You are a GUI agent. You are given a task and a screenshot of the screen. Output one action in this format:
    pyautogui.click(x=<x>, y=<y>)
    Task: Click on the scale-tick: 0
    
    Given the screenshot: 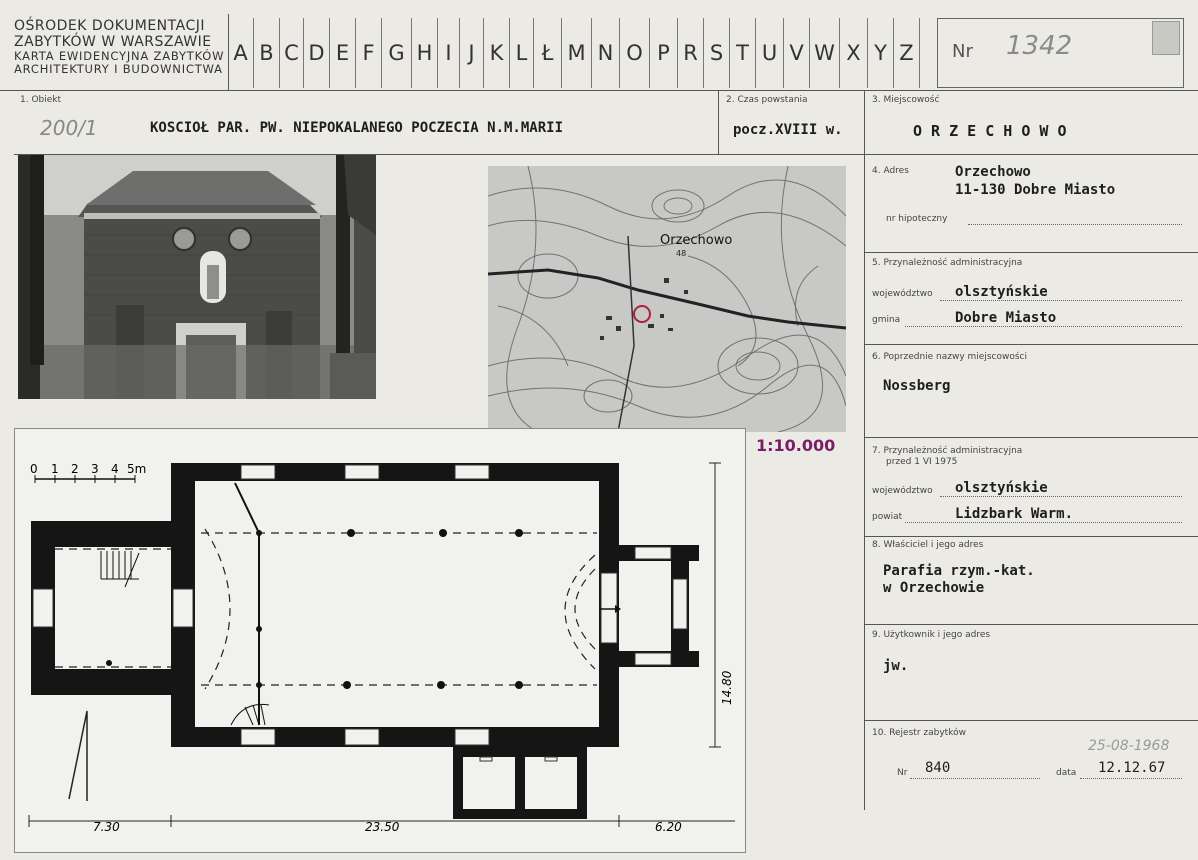 What is the action you would take?
    pyautogui.click(x=34, y=469)
    